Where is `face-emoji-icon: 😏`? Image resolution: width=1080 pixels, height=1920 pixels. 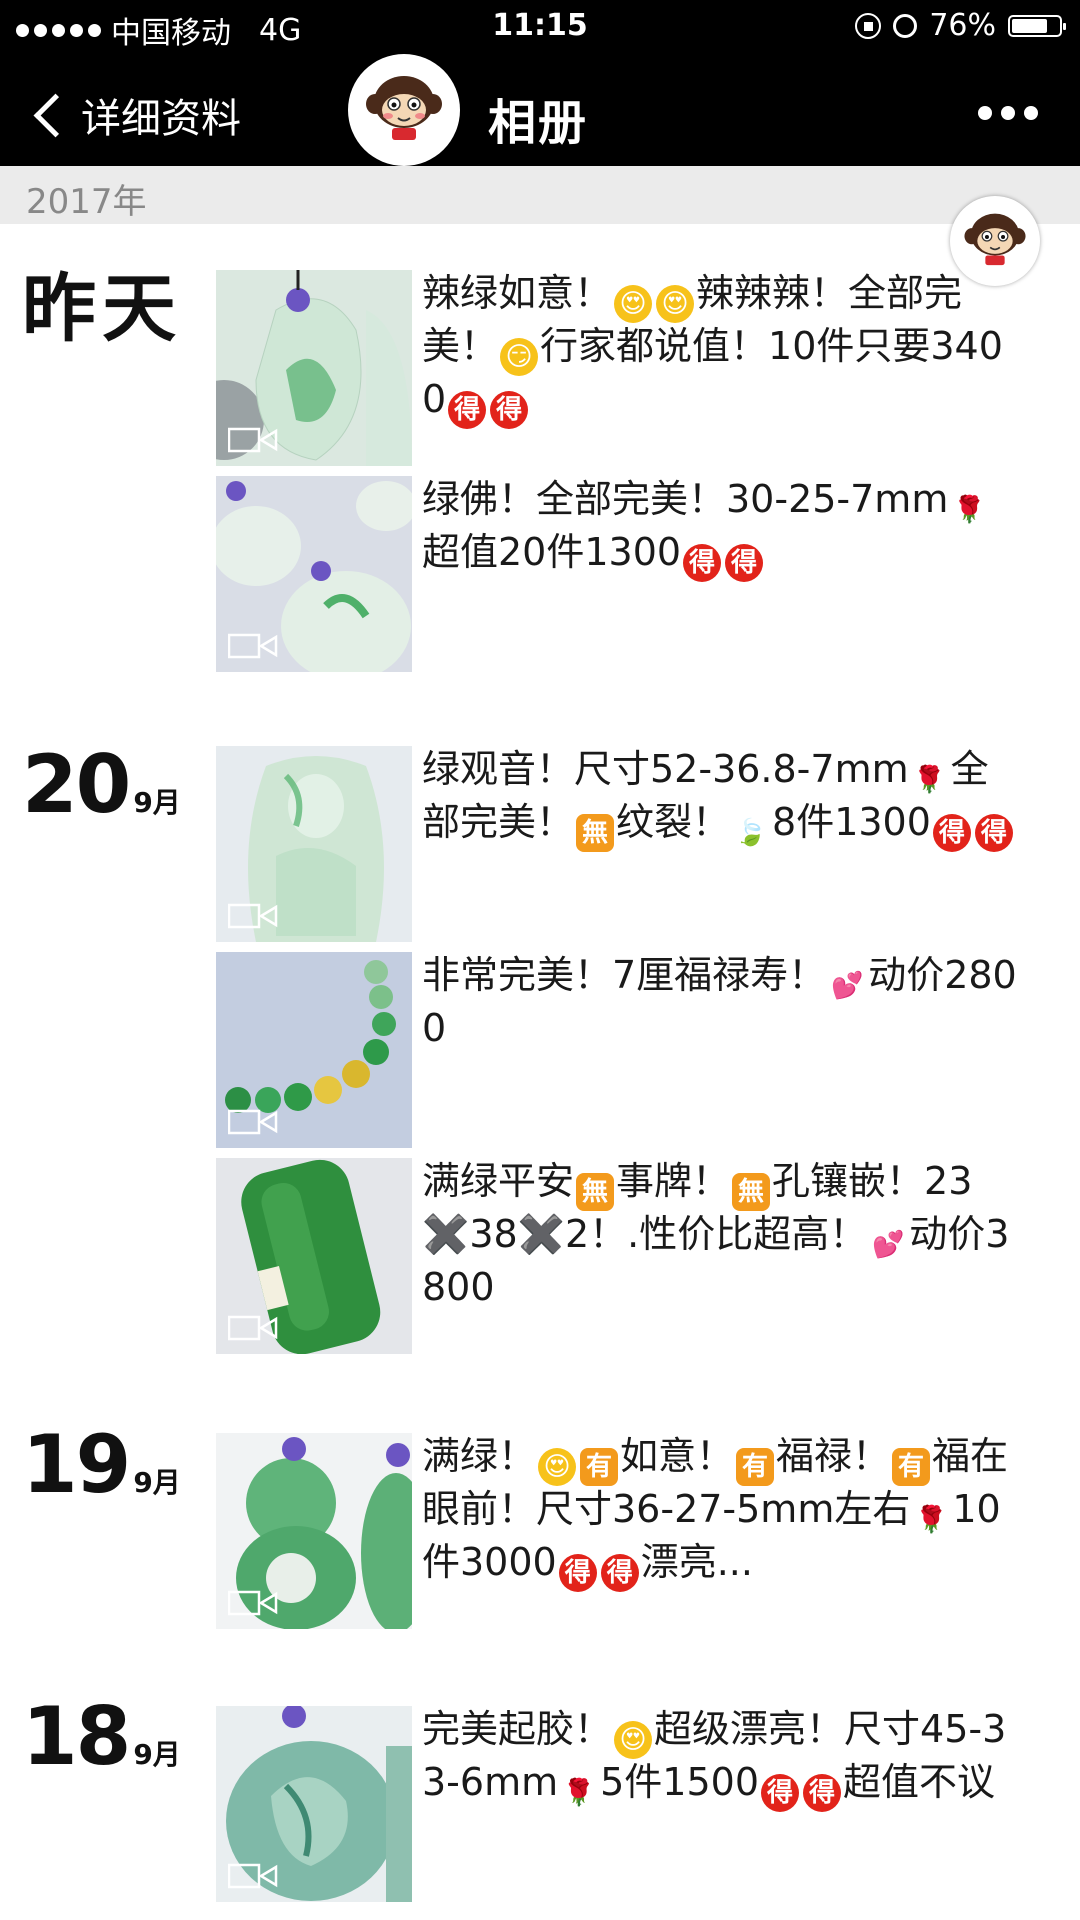
face-emoji-icon: 😏 is located at coordinates (519, 357).